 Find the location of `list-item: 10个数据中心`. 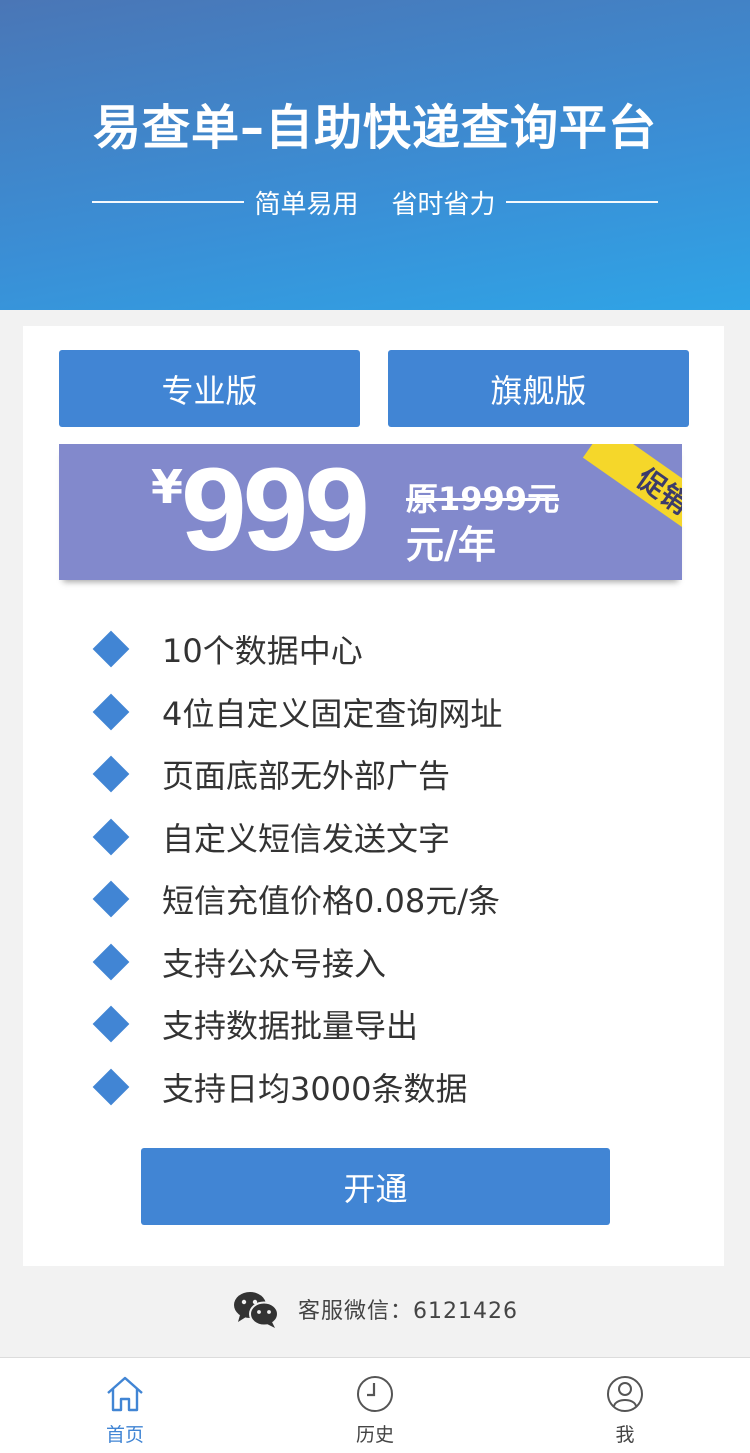

list-item: 10个数据中心 is located at coordinates (391, 649).